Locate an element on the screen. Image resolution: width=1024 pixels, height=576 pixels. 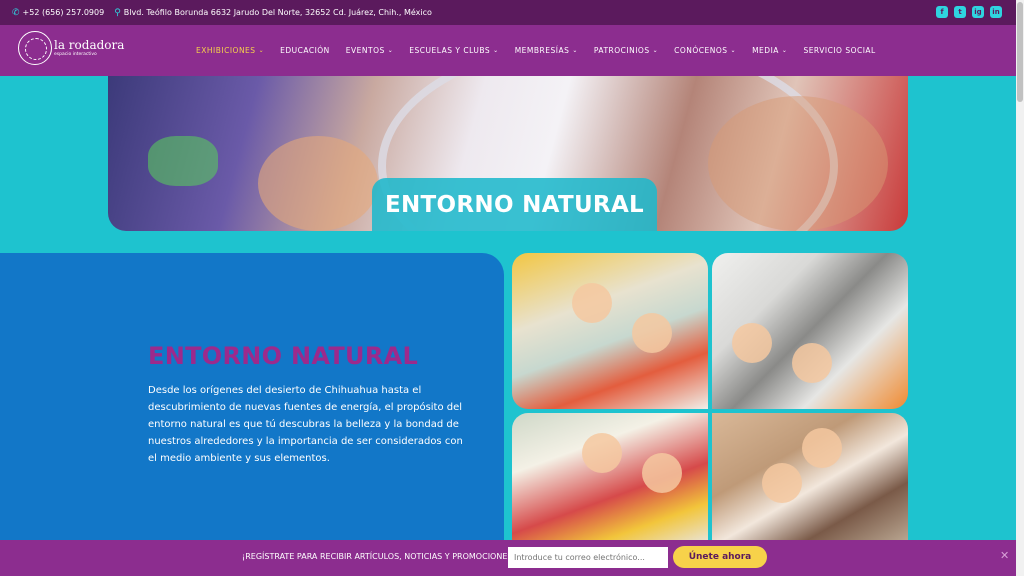
nav-item-membresias: MEMBRESÍAS ⌄ is located at coordinates (546, 50).